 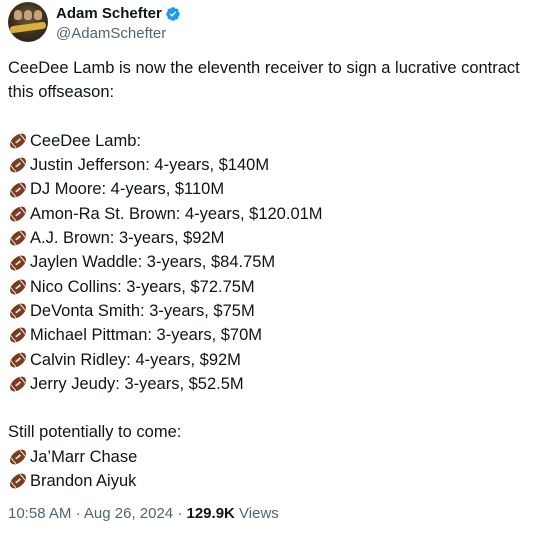 I want to click on pending-item-text: Ja’Marr Chase, so click(x=84, y=456).